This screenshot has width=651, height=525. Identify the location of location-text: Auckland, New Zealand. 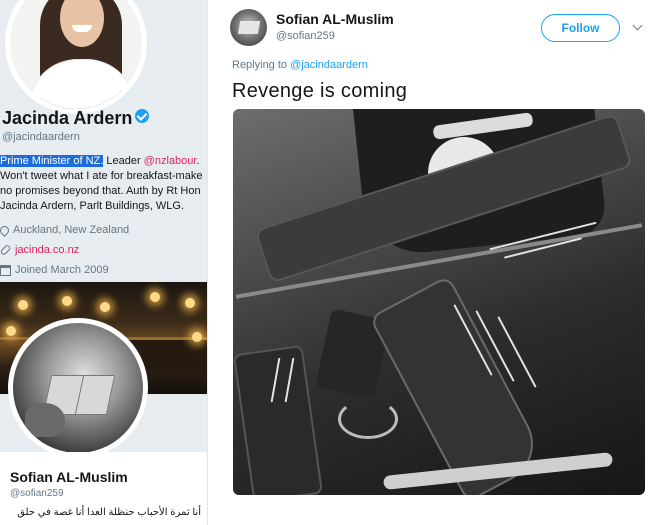
(71, 230).